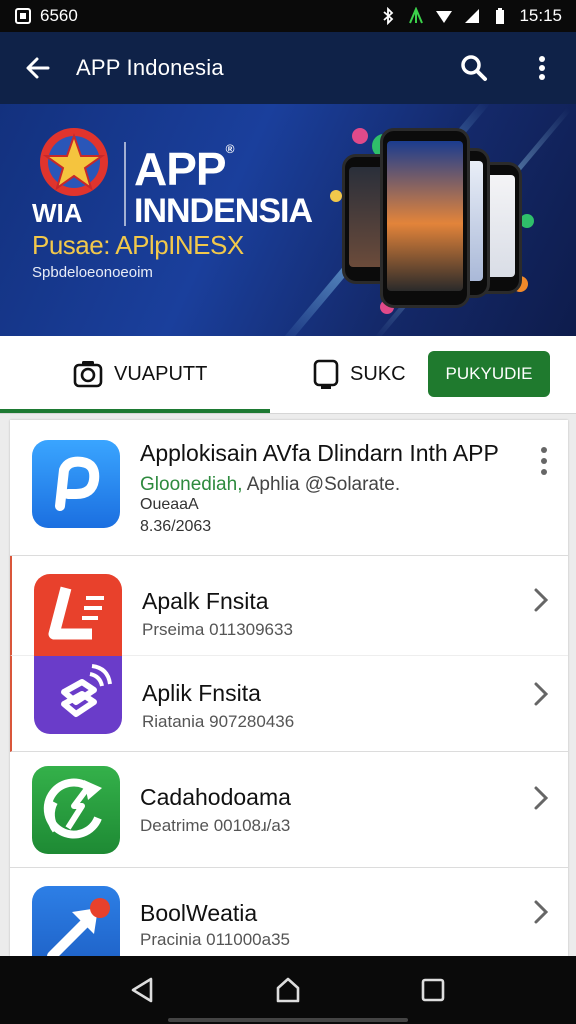 This screenshot has width=576, height=1024. Describe the element at coordinates (199, 913) in the screenshot. I see `list-item-title: BoolWeatia` at that location.